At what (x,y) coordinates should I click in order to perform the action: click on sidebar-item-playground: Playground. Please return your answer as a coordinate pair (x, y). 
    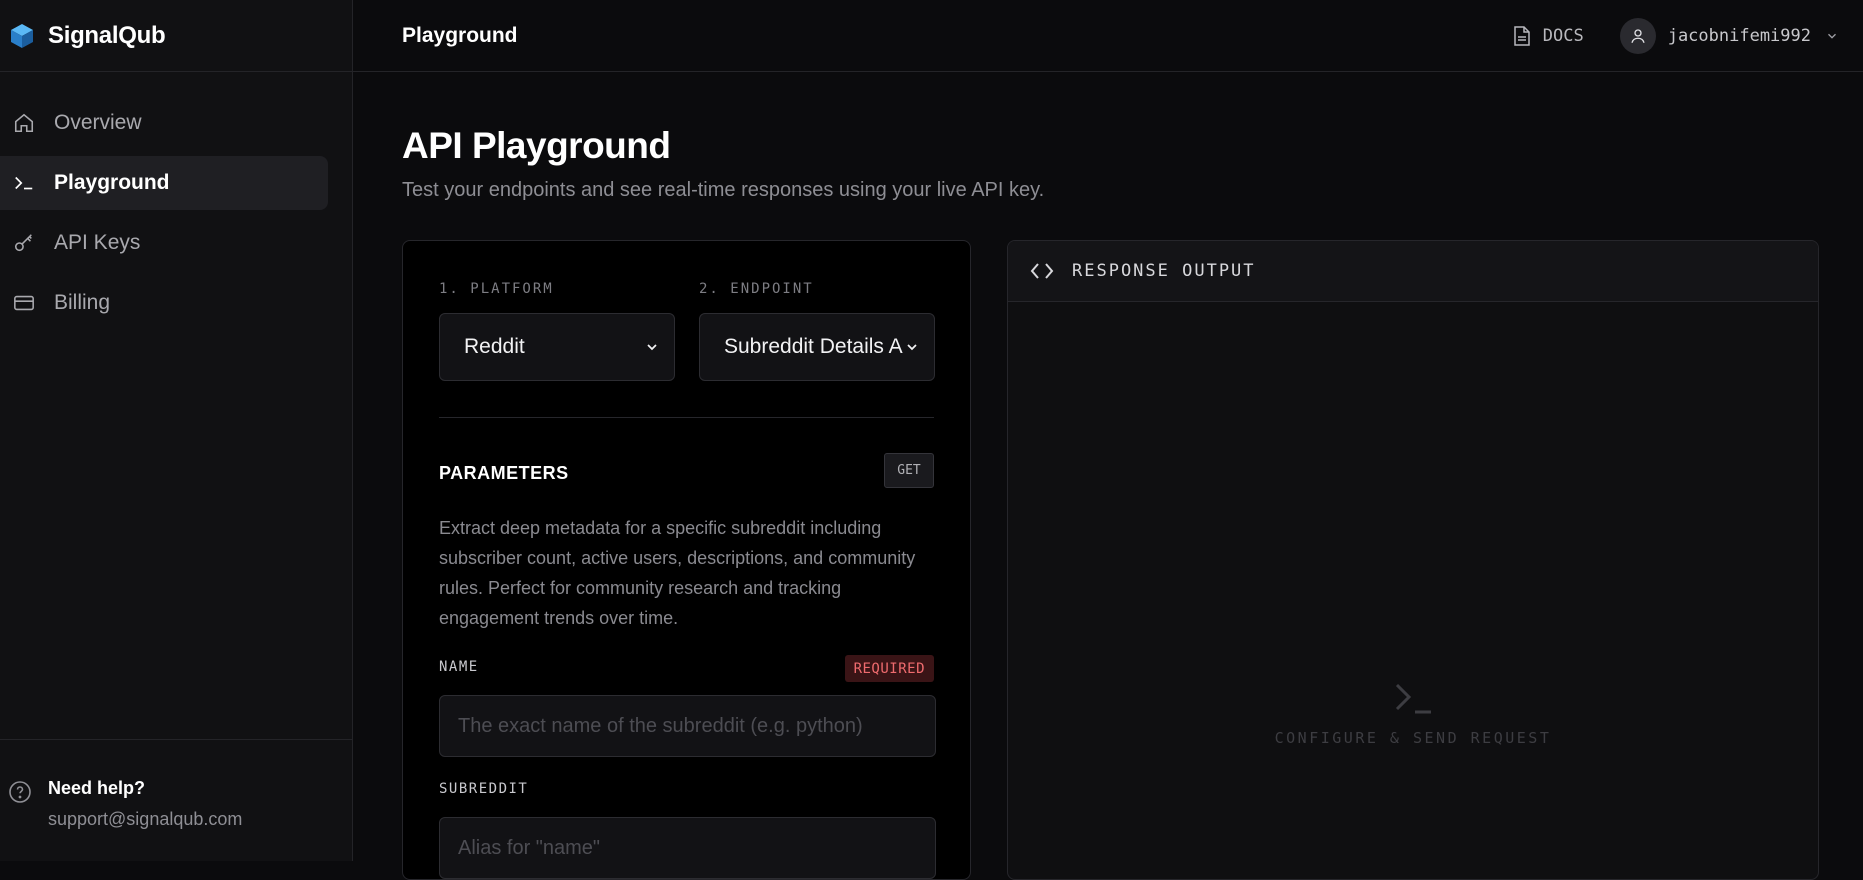
    Looking at the image, I should click on (164, 183).